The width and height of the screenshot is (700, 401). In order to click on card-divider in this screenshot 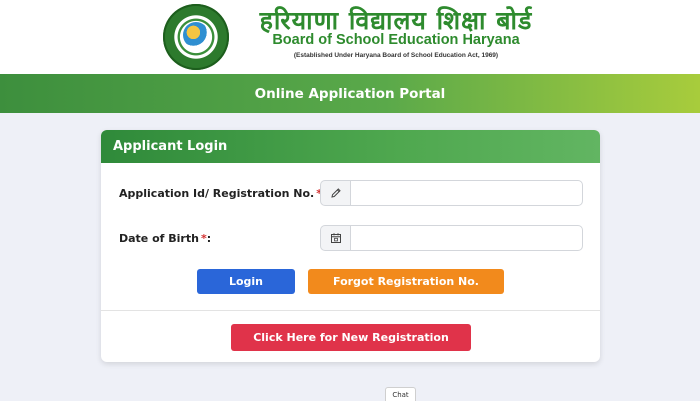, I will do `click(350, 310)`.